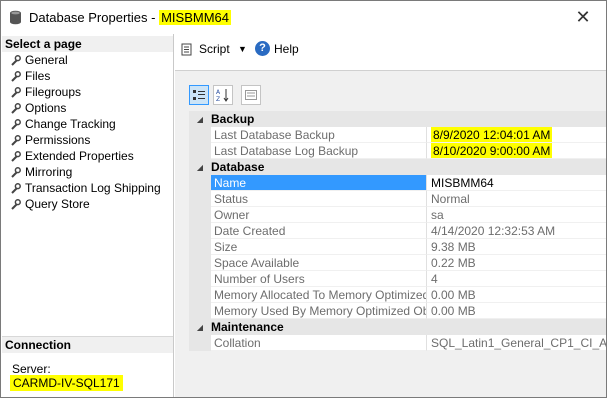  What do you see at coordinates (205, 49) in the screenshot?
I see `script-button: Script` at bounding box center [205, 49].